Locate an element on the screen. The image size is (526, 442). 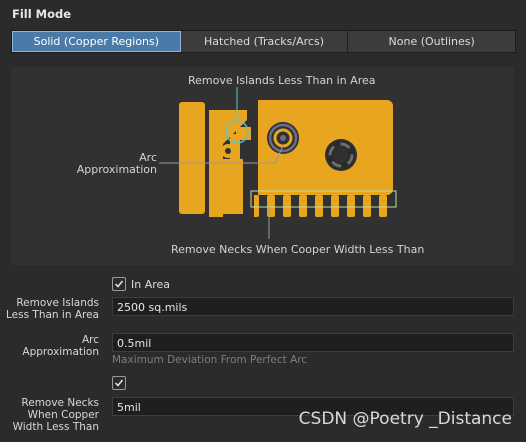
arc-approximation-input: 0.5mil is located at coordinates (313, 342).